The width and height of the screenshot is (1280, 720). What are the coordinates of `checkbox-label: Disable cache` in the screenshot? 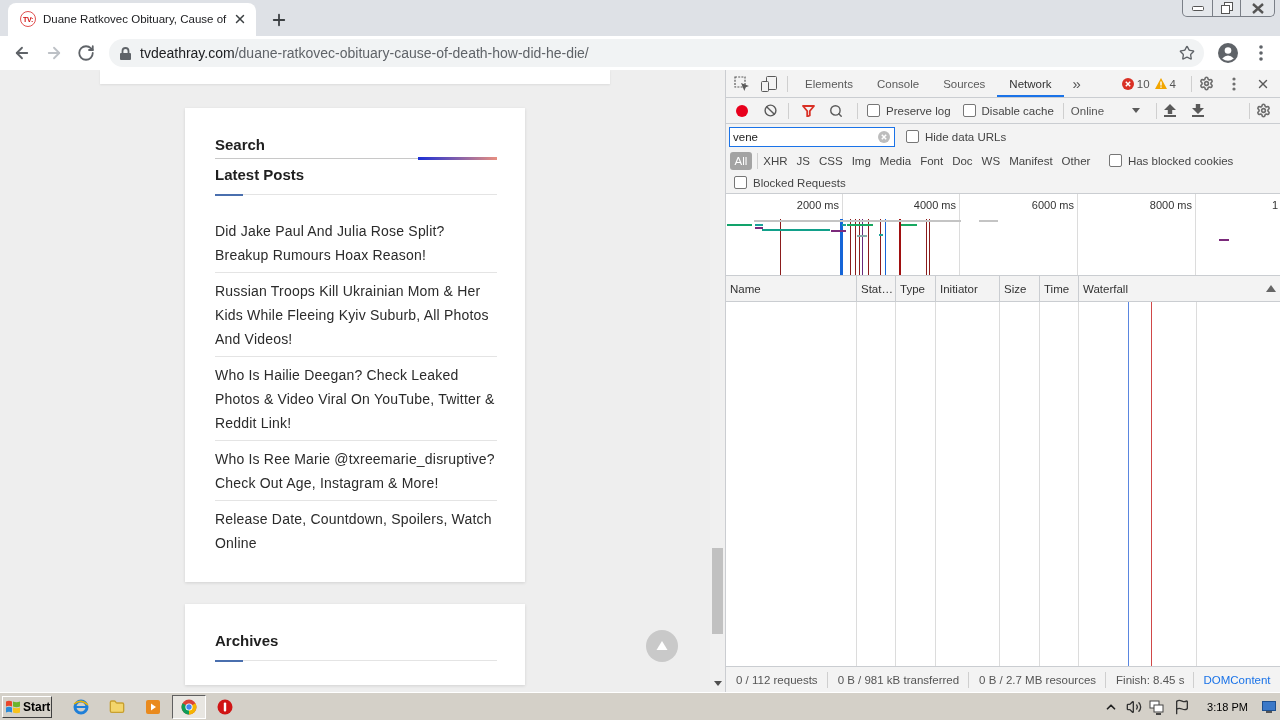 It's located at (1017, 110).